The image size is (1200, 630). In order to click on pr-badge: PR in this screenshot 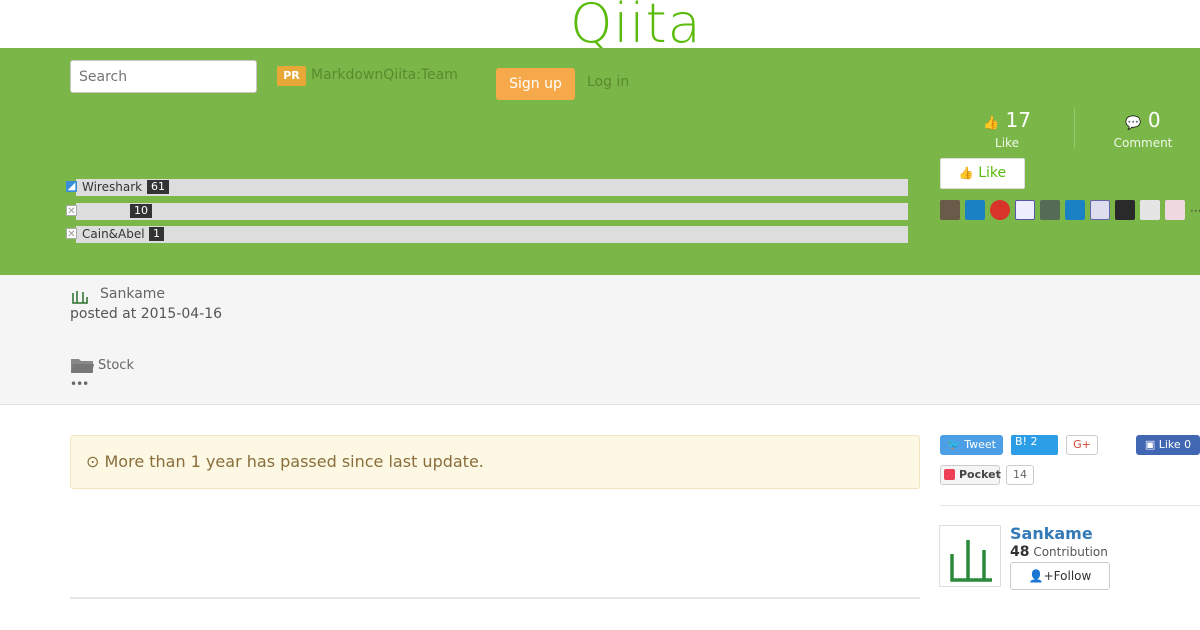, I will do `click(291, 76)`.